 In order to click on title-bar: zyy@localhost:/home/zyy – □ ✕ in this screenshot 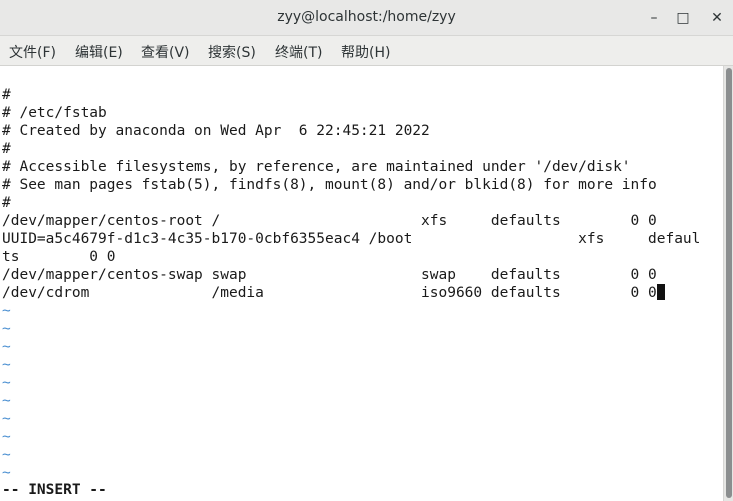, I will do `click(366, 18)`.